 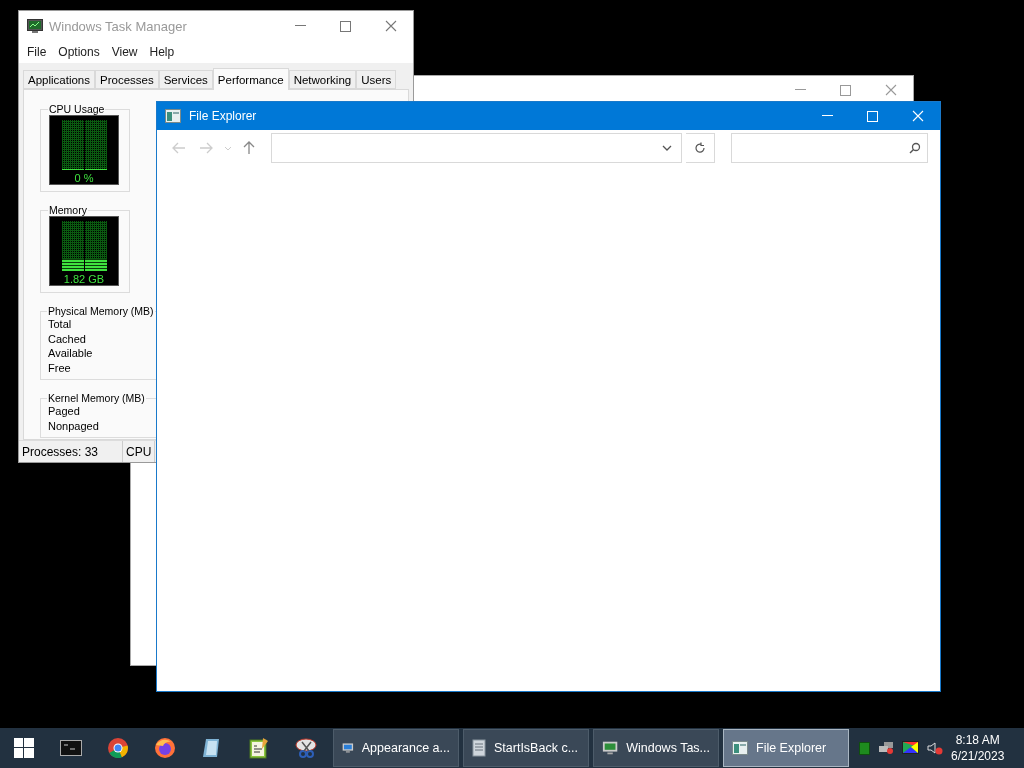 I want to click on color-display-icon, so click(x=910, y=748).